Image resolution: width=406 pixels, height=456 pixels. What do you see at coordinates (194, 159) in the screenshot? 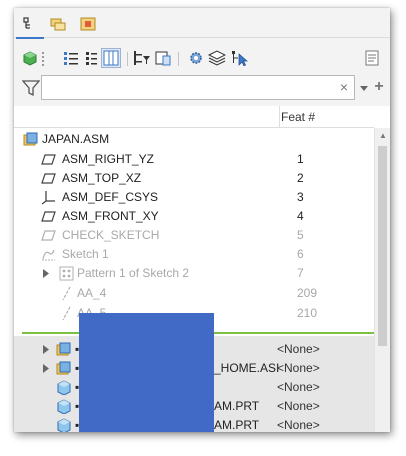
I see `tree-row: ASM_RIGHT_YZ 1` at bounding box center [194, 159].